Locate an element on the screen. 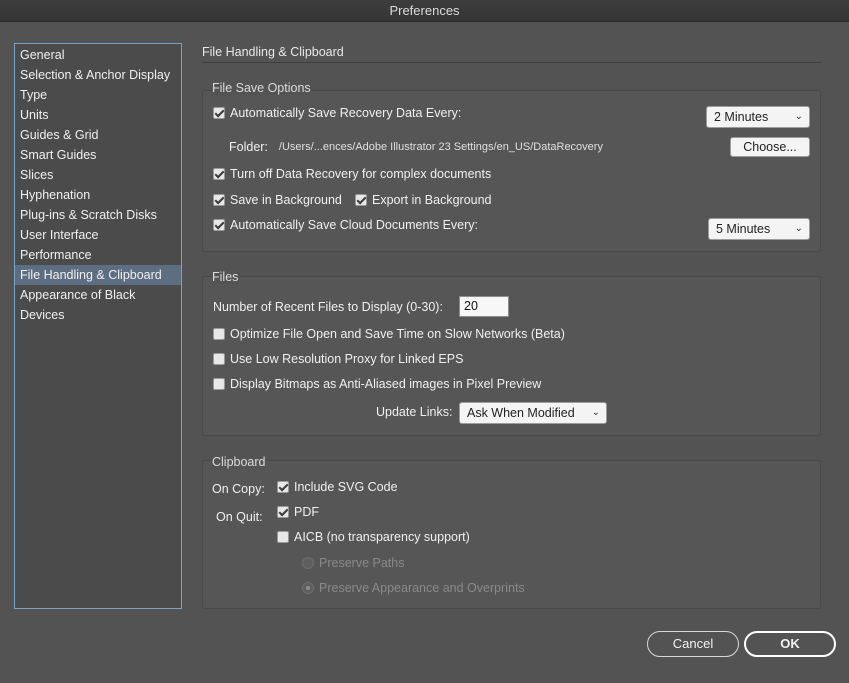  low-res-proxy-checkbox is located at coordinates (219, 359).